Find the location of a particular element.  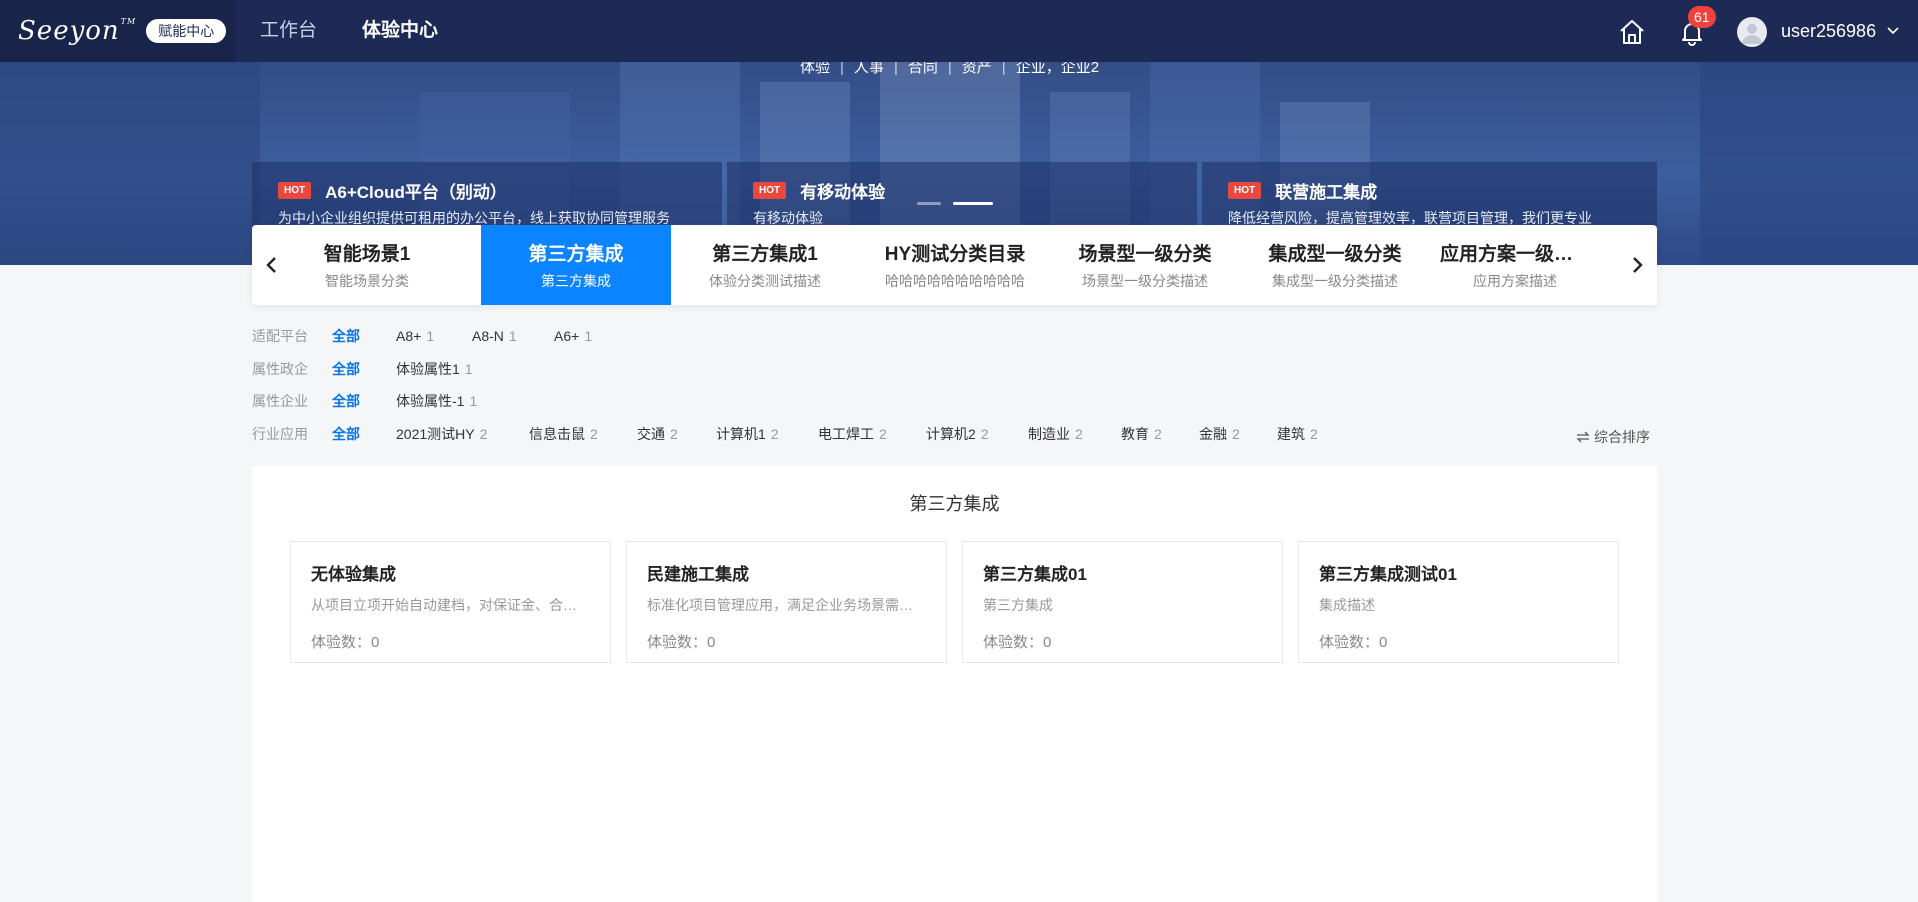

banner-tag: 资产 is located at coordinates (977, 69).